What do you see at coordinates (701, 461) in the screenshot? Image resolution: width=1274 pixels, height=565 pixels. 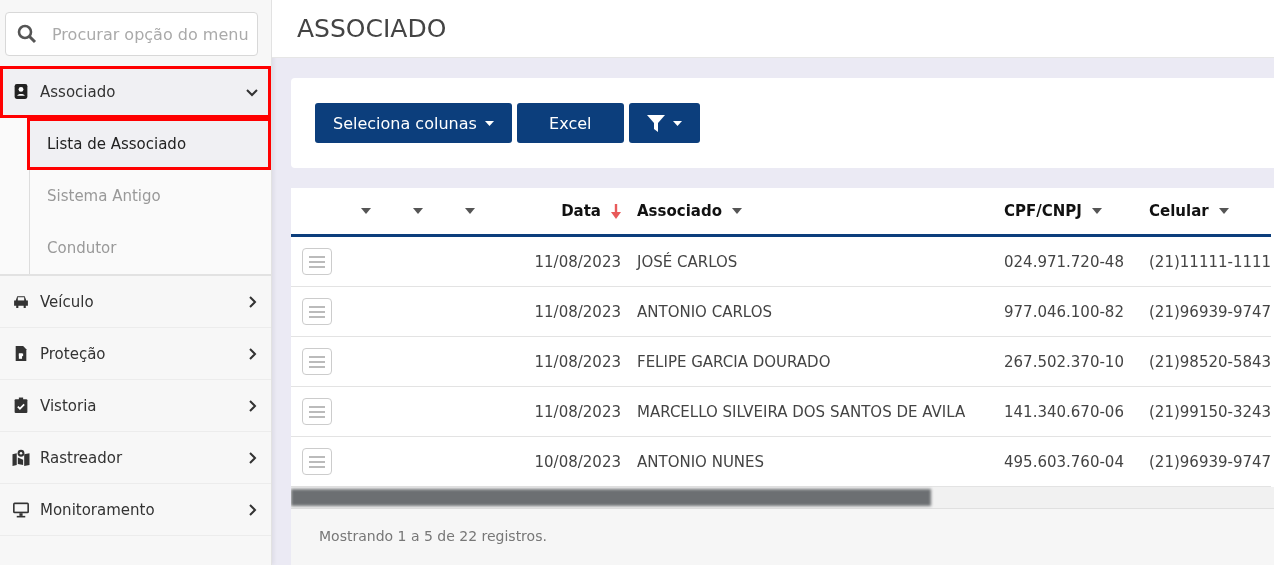 I see `table-cell: ANTONIO NUNES` at bounding box center [701, 461].